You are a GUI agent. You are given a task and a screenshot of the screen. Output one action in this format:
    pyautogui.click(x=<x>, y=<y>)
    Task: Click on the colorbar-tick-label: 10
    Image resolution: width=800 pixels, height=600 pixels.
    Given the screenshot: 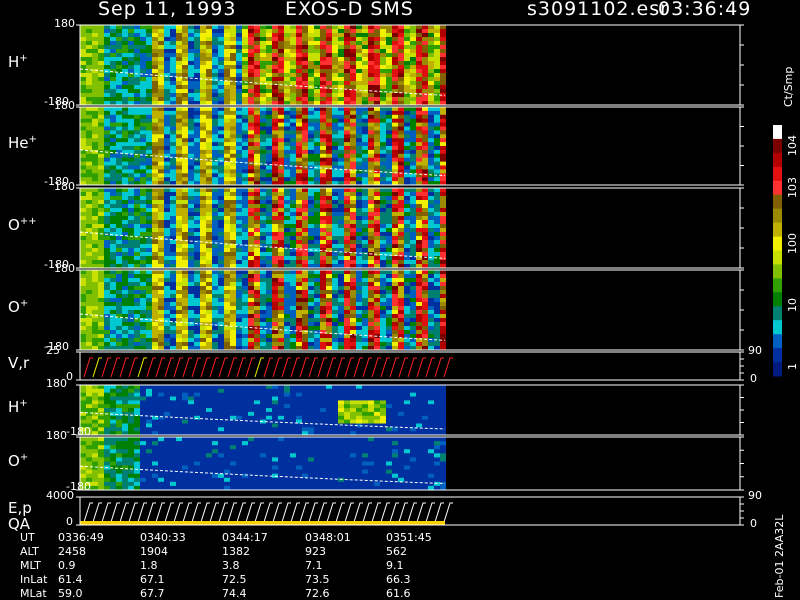 What is the action you would take?
    pyautogui.click(x=792, y=305)
    